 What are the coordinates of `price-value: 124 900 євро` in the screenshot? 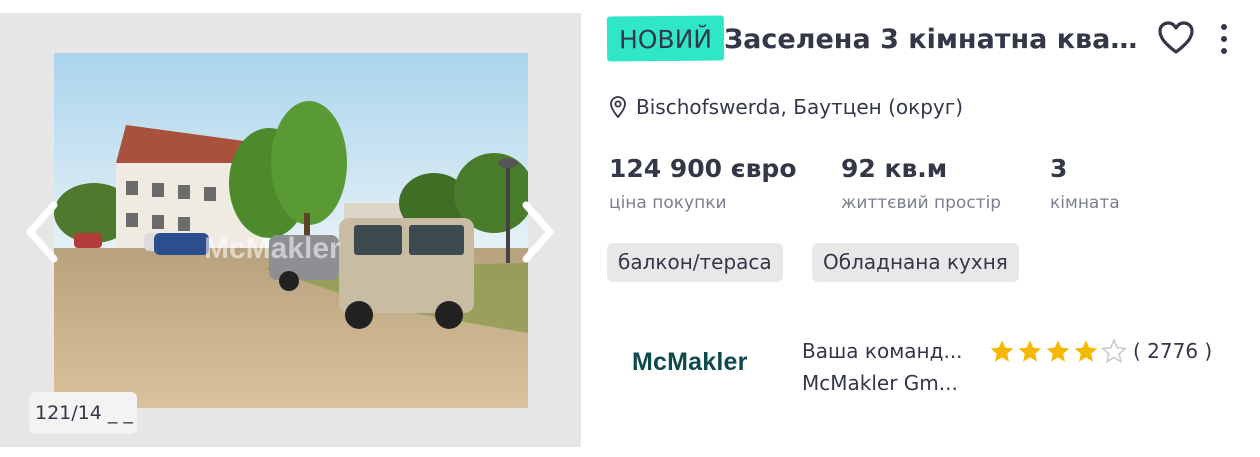 It's located at (703, 168).